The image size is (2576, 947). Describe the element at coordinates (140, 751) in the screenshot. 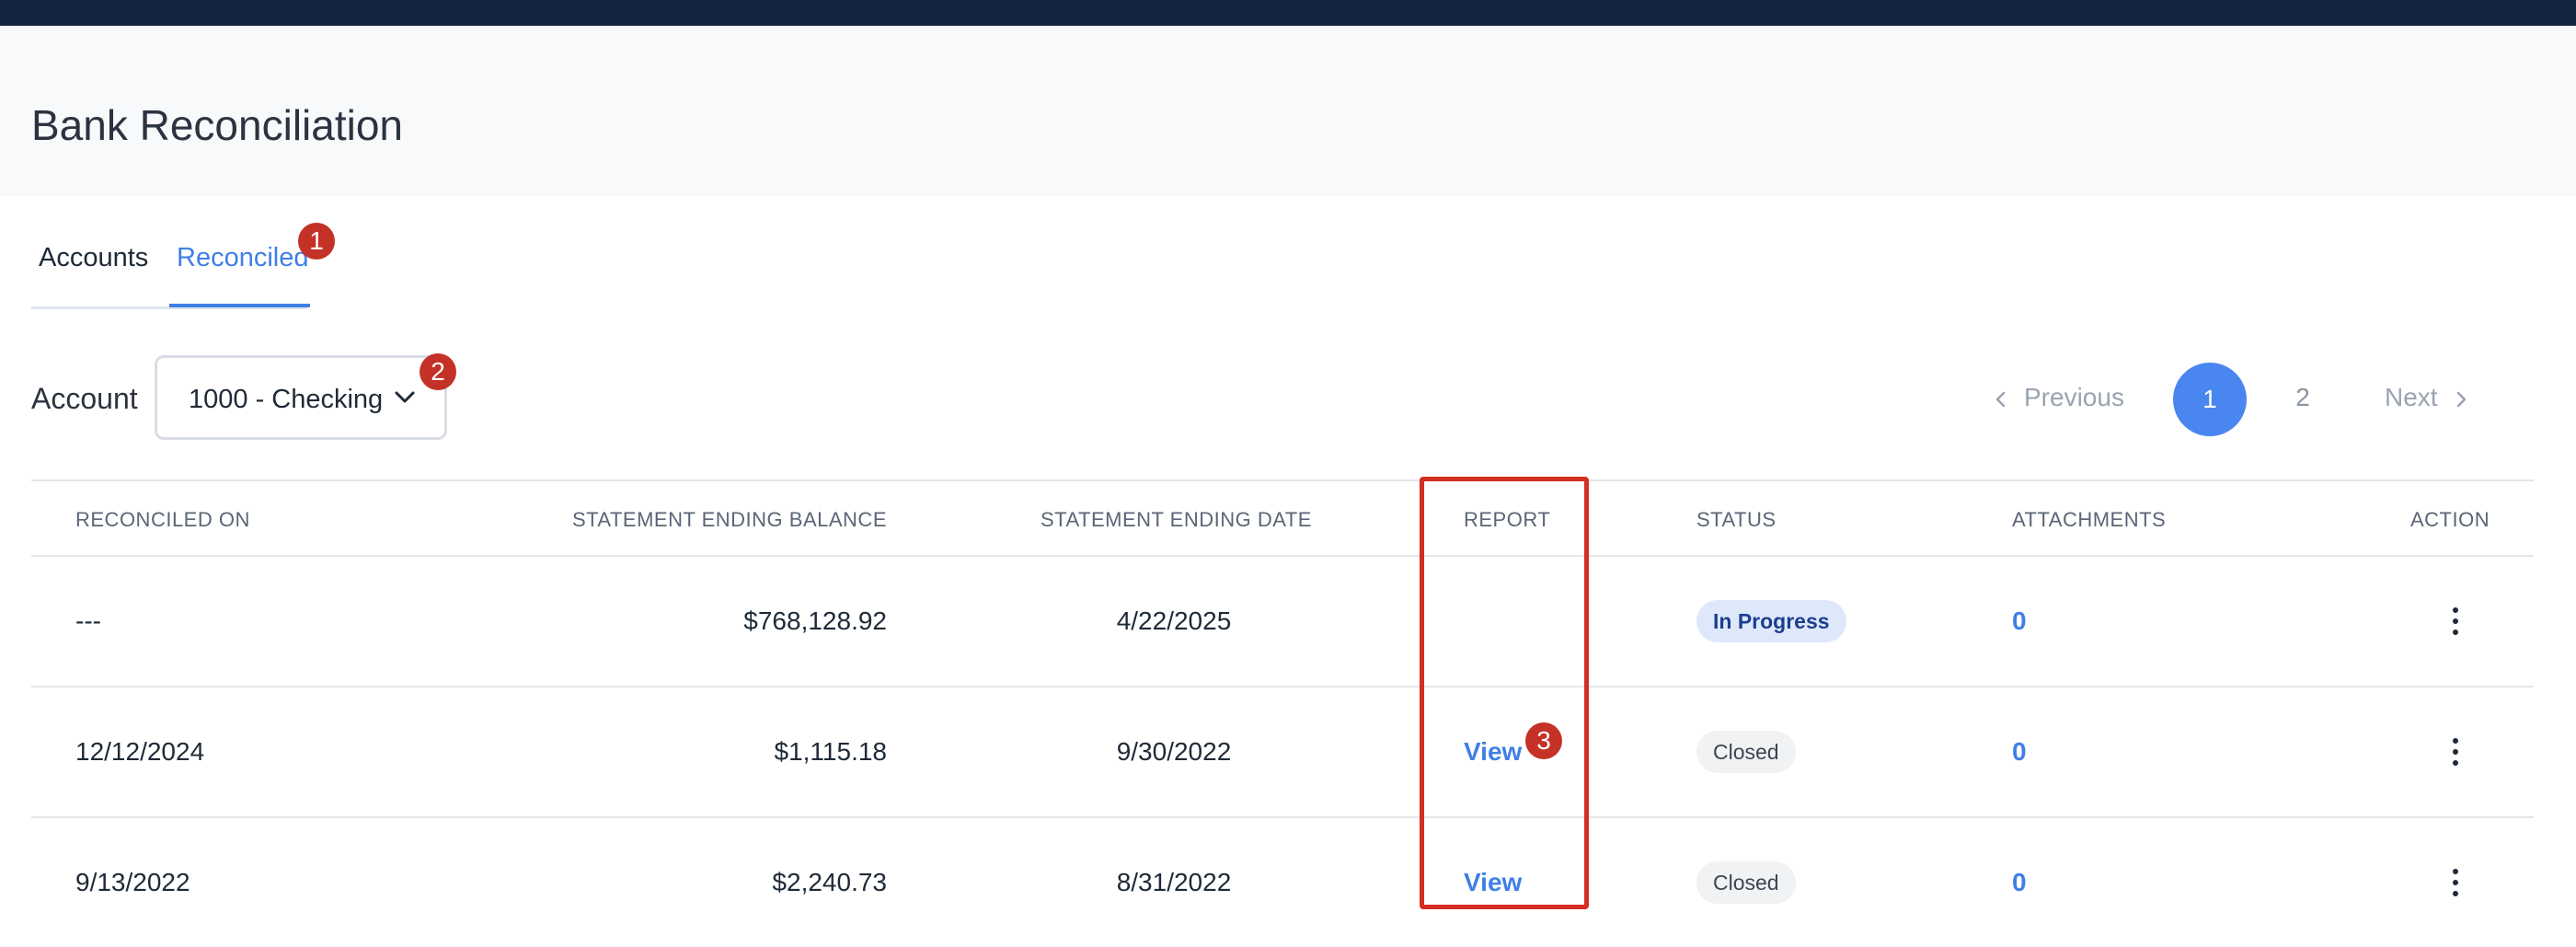

I see `cell-reconciled-on: 12/12/2024` at that location.